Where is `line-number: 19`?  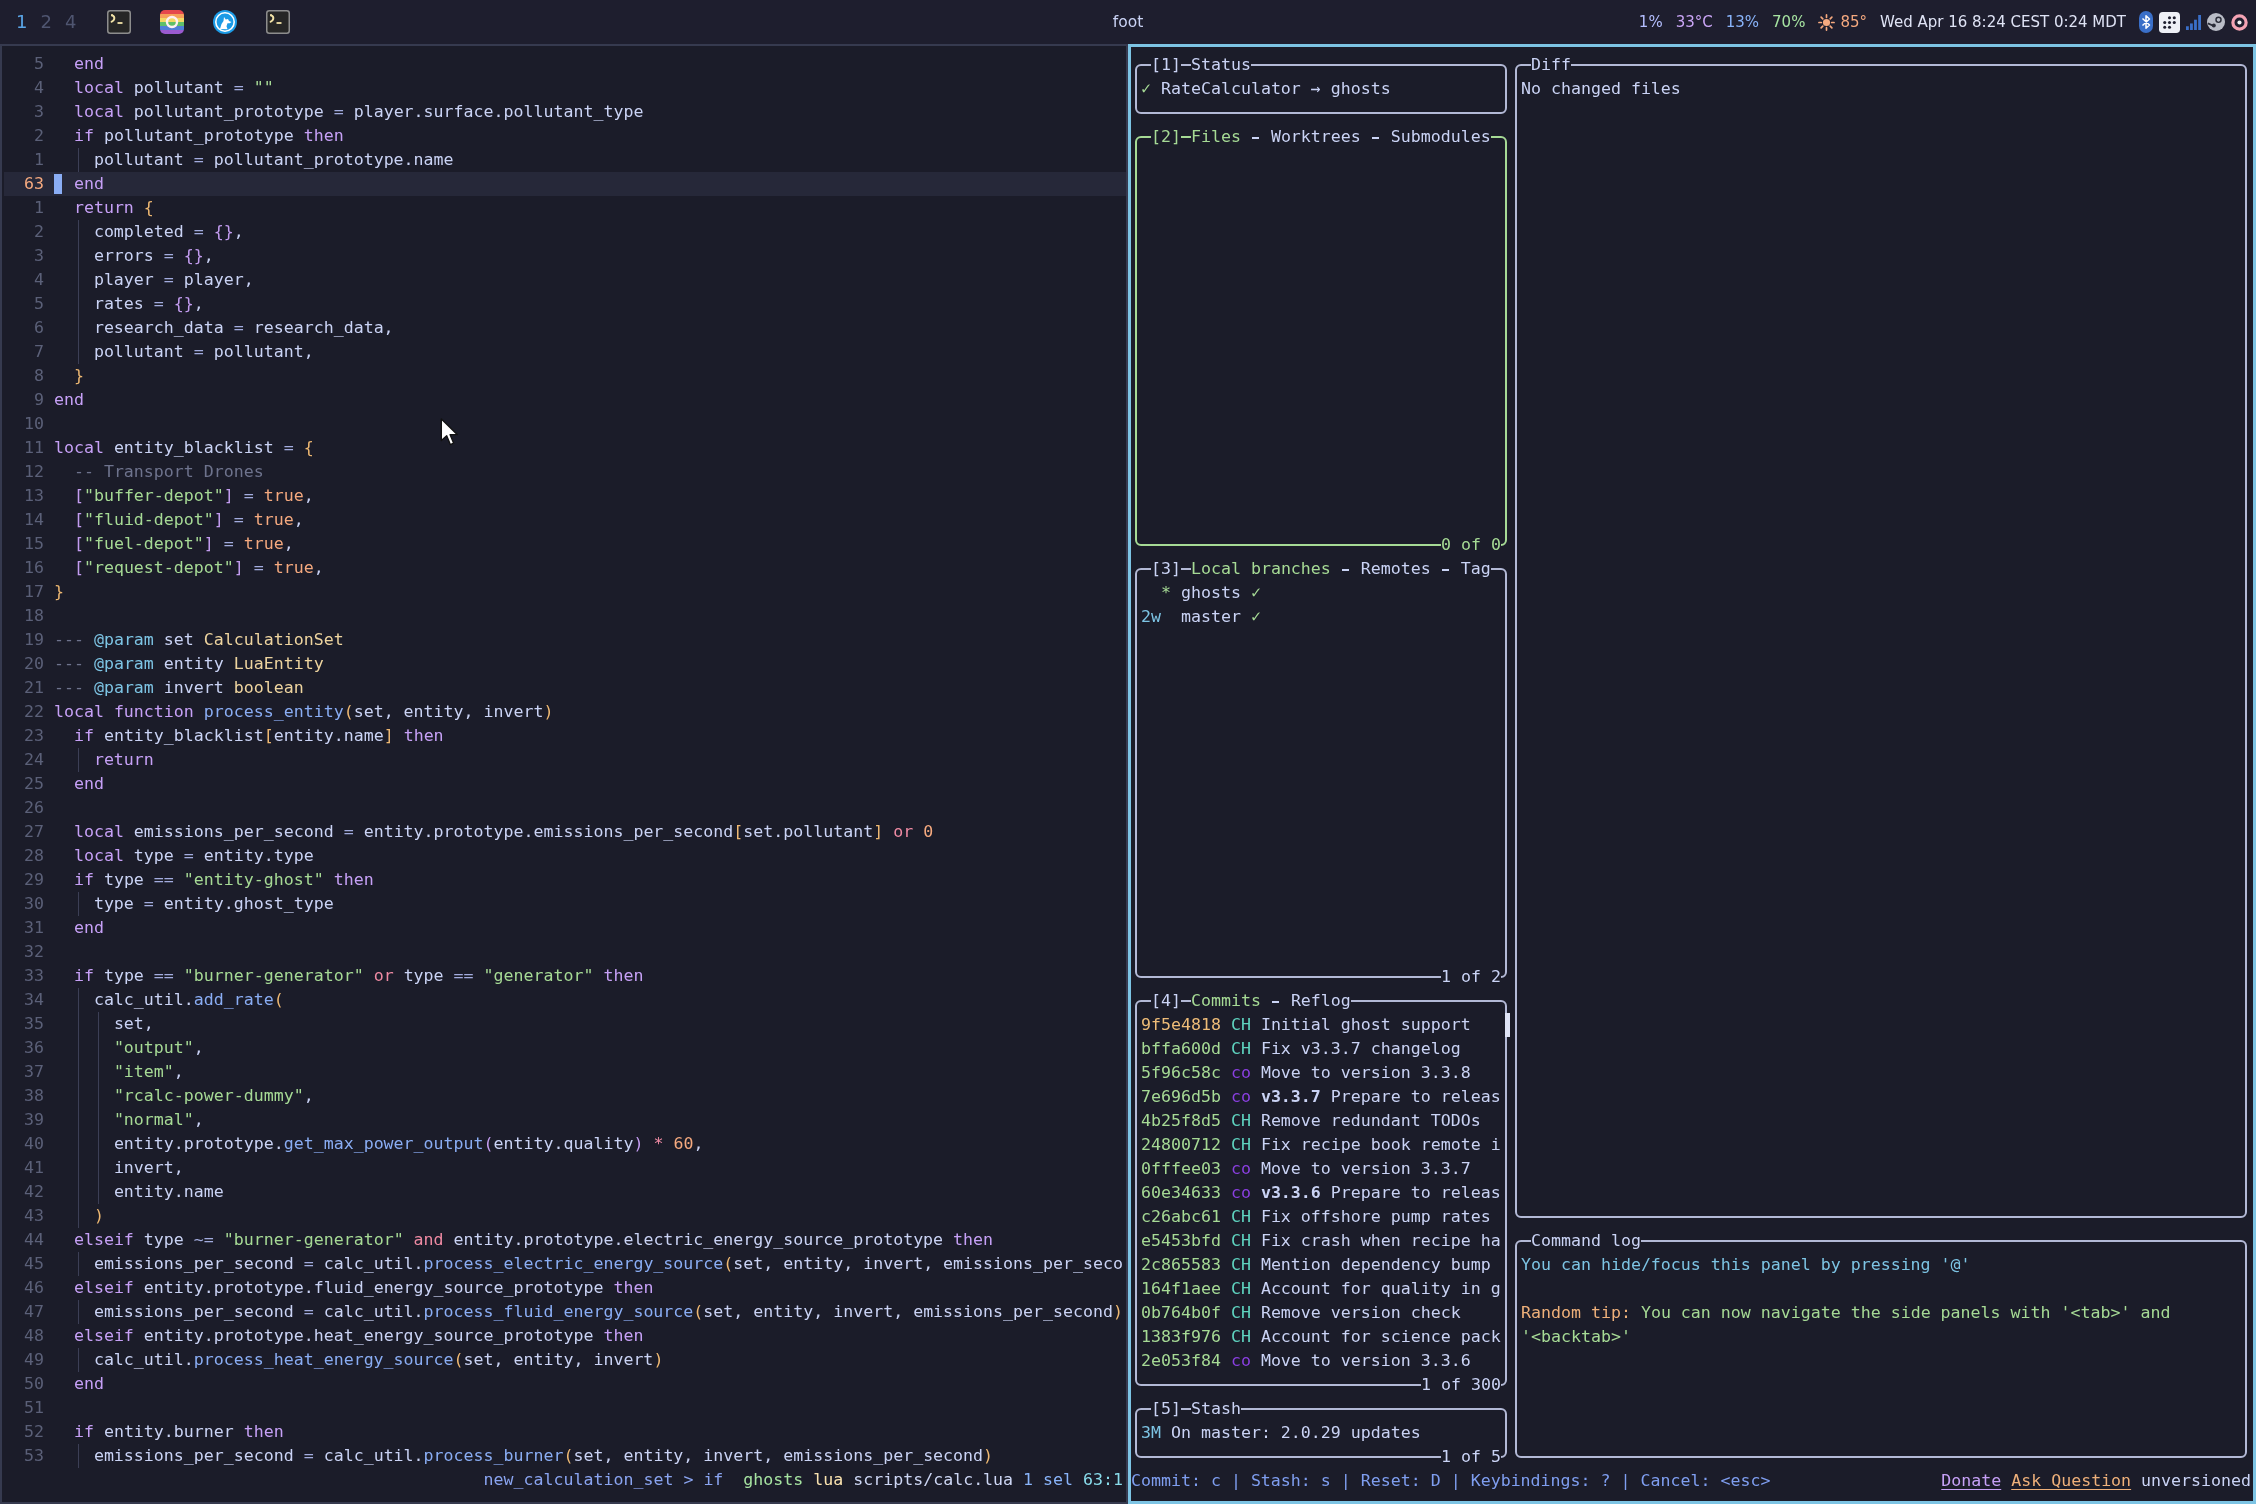
line-number: 19 is located at coordinates (33, 640).